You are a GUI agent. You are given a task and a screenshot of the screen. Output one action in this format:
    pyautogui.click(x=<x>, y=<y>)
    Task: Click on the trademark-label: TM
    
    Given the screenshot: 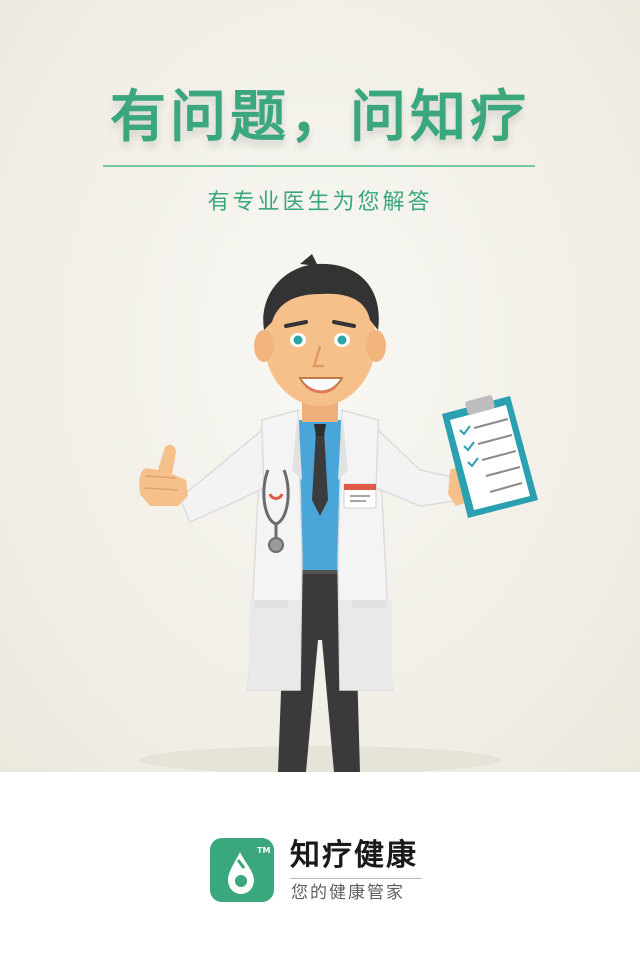 What is the action you would take?
    pyautogui.click(x=263, y=850)
    